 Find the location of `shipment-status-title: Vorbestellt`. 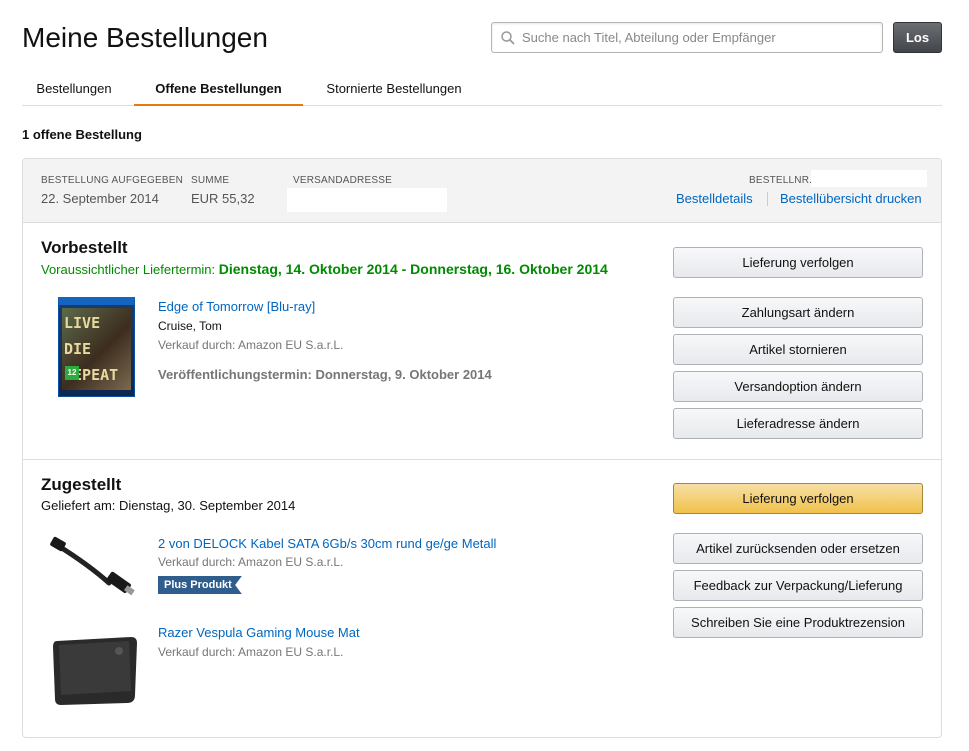

shipment-status-title: Vorbestellt is located at coordinates (84, 247).